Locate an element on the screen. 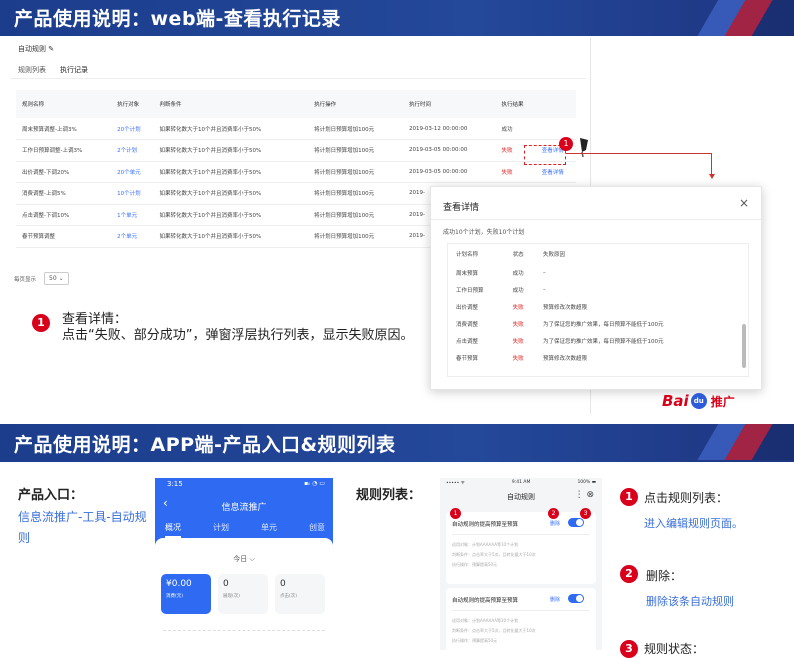 This screenshot has height=658, width=794. stat-card-spend: ¥0.00 消费(元) is located at coordinates (186, 594).